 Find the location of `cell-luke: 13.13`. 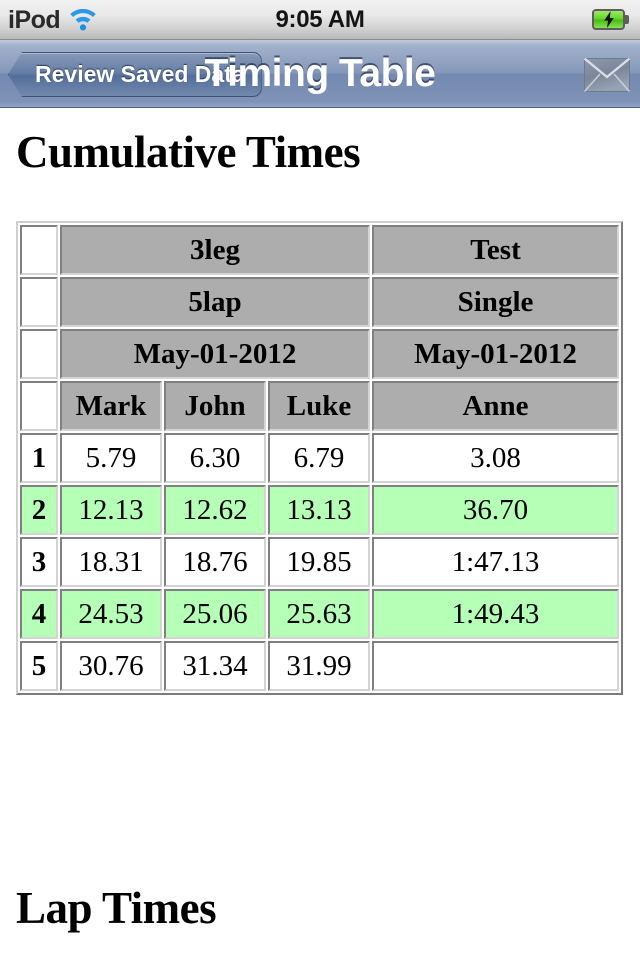

cell-luke: 13.13 is located at coordinates (319, 510).